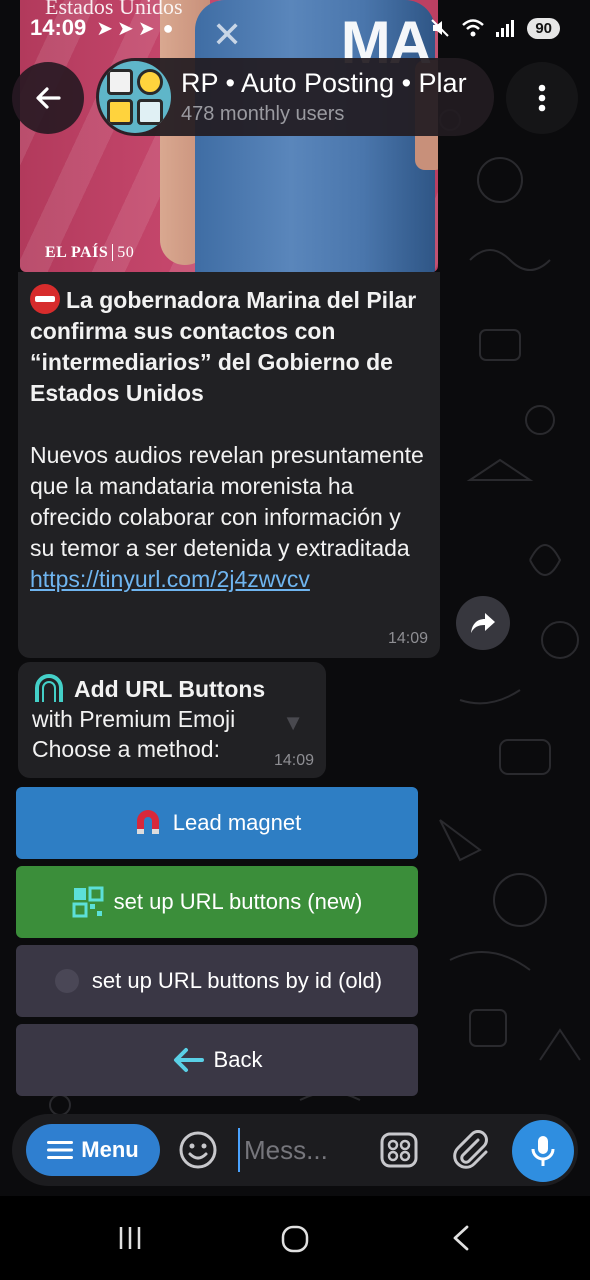 This screenshot has width=590, height=1280. I want to click on back-button, so click(48, 98).